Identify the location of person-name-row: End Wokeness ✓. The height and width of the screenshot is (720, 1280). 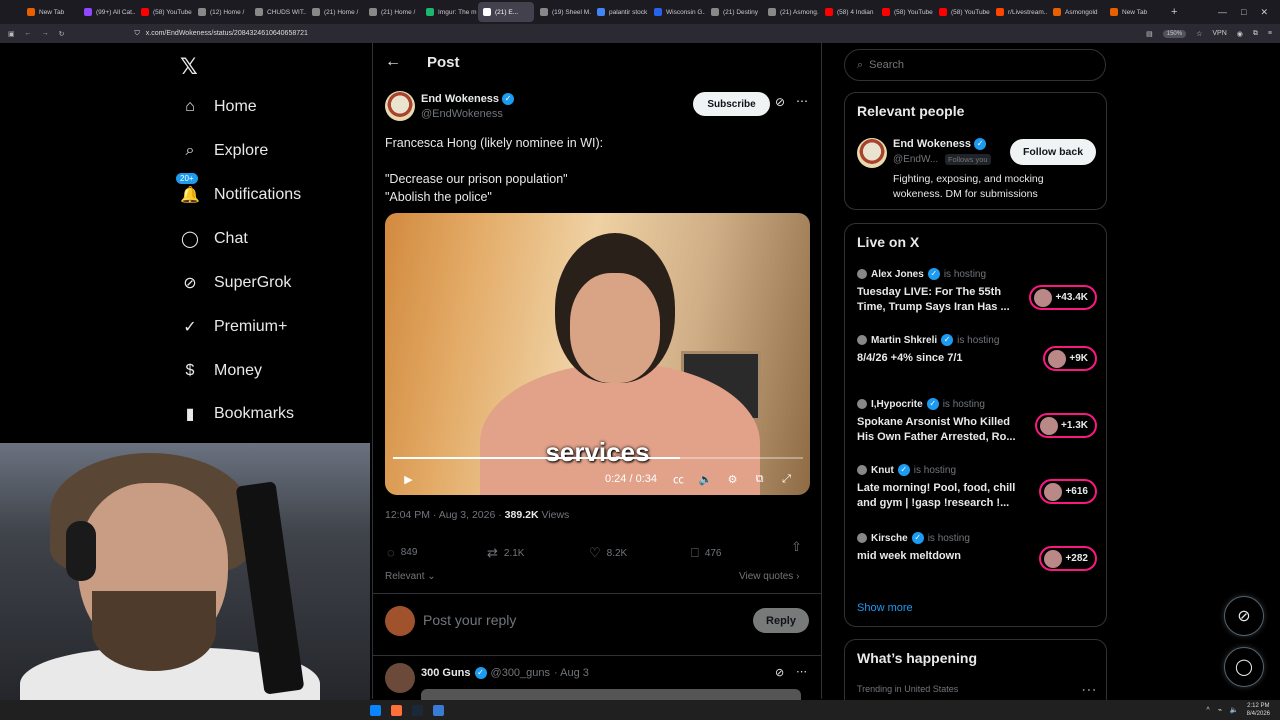
(940, 144).